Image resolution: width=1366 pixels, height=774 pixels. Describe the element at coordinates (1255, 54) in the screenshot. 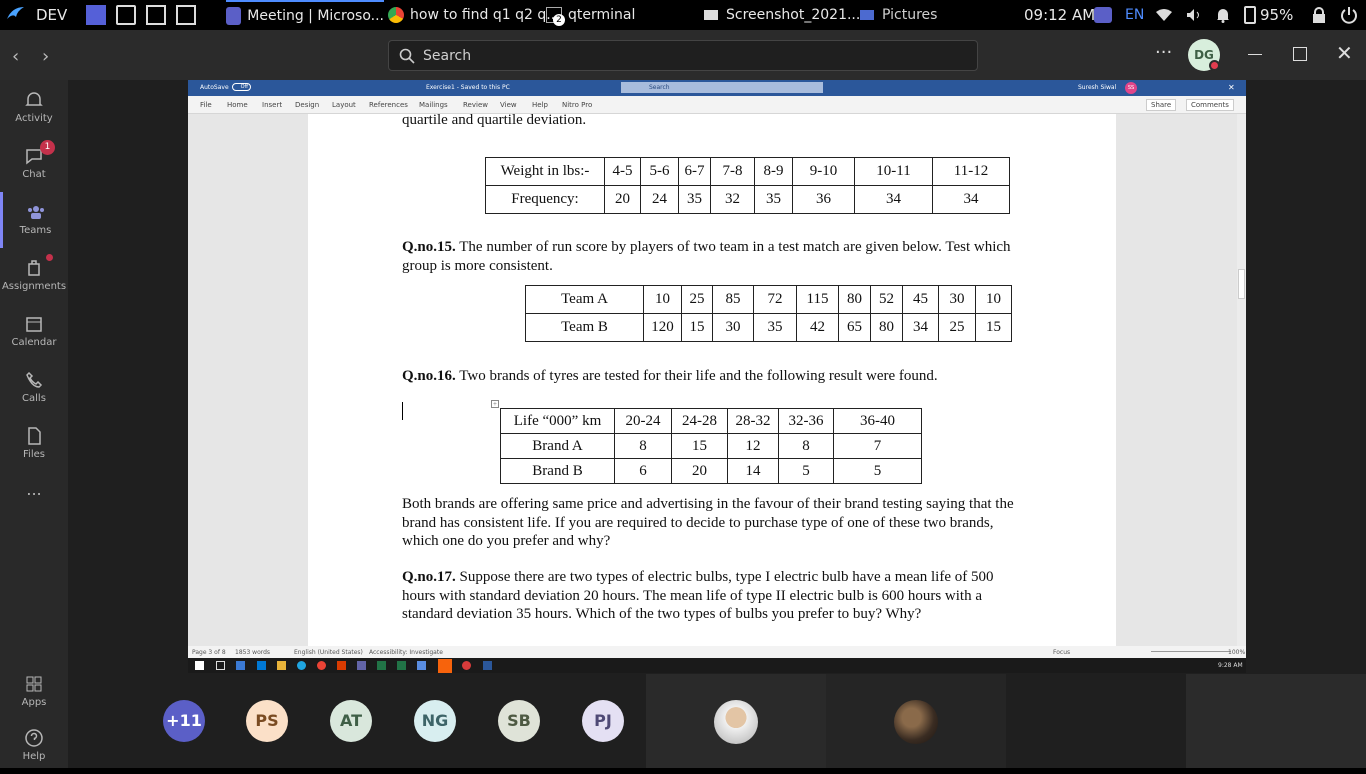

I see `minimize-button` at that location.